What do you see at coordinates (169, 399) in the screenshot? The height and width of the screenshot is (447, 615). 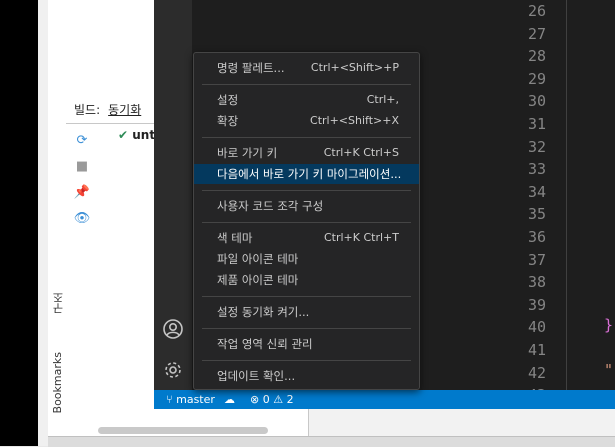 I see `git-branch-icon: ⑂` at bounding box center [169, 399].